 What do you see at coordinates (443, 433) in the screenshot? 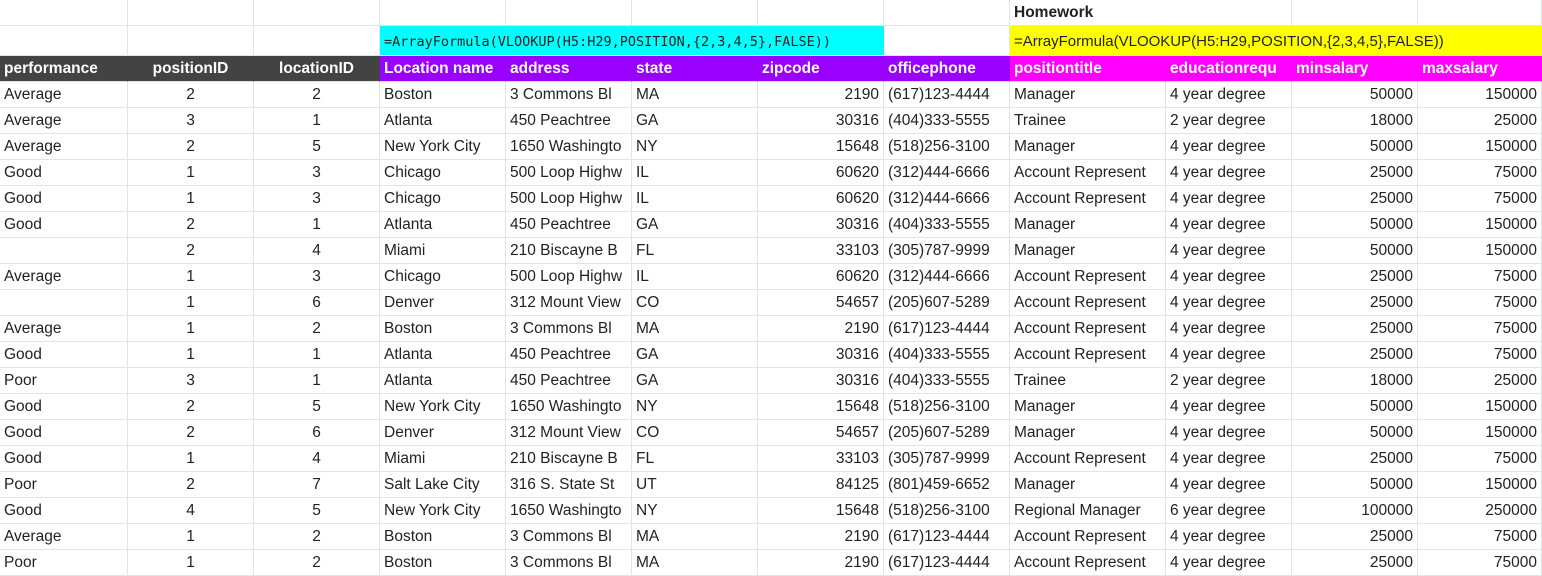
I see `cell-location-name: Denver` at bounding box center [443, 433].